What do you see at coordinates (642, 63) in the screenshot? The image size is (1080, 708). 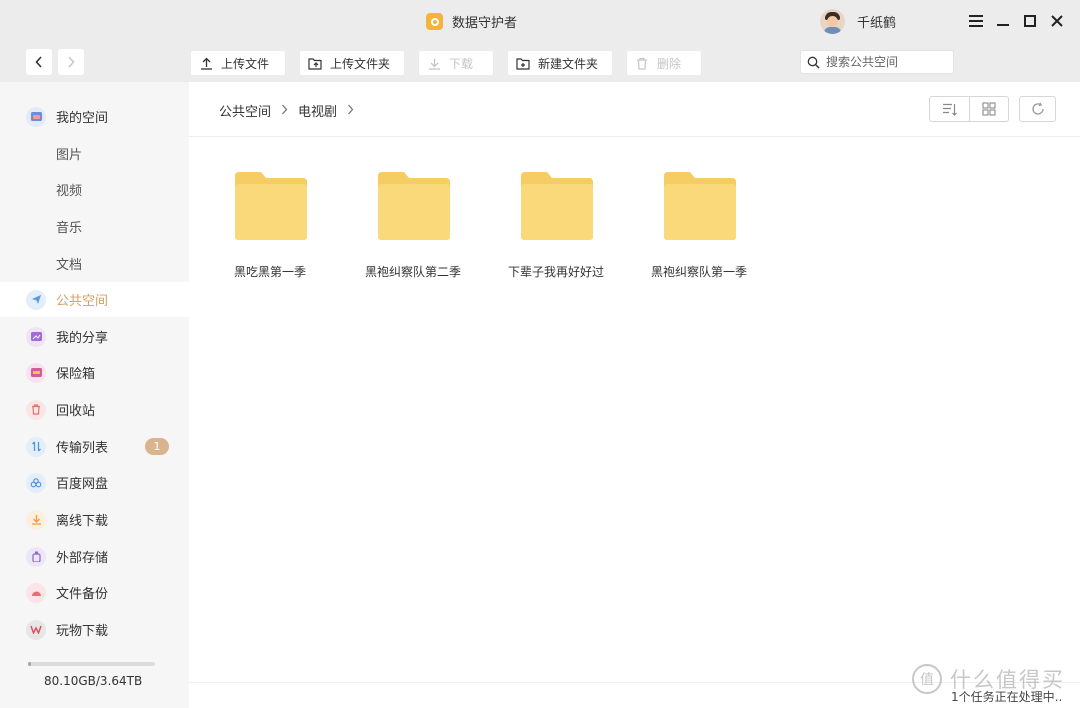 I see `trash-icon` at bounding box center [642, 63].